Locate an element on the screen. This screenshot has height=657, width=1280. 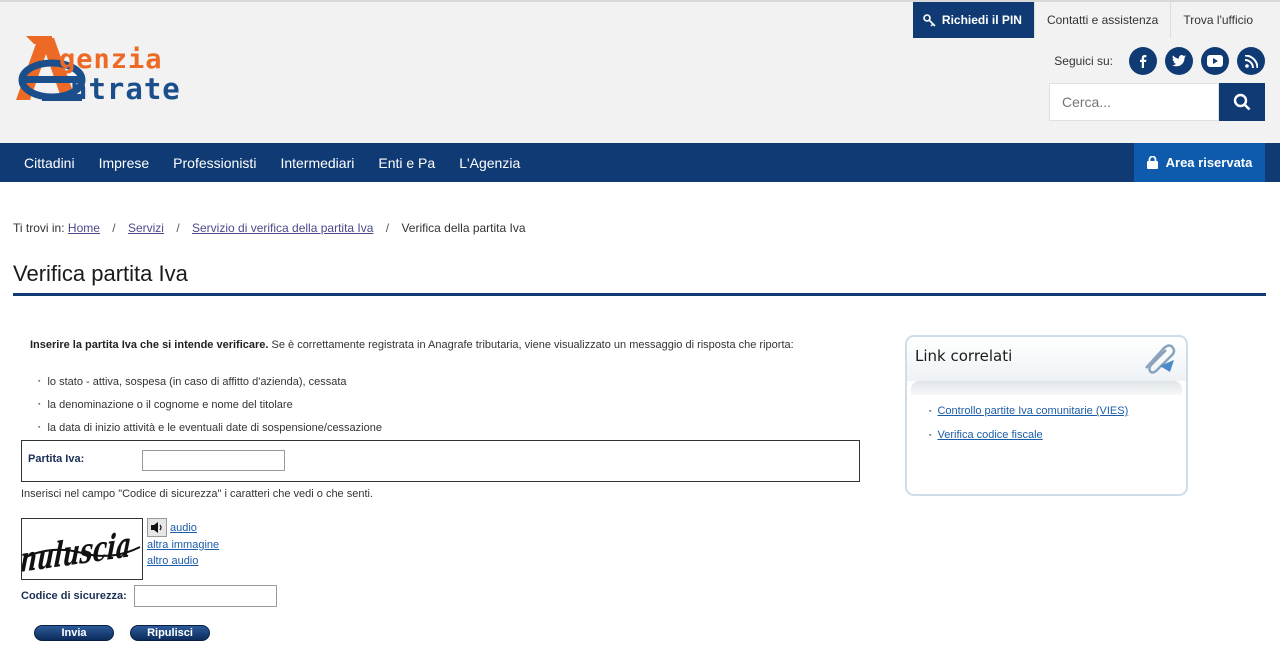
youtube-icon is located at coordinates (1215, 61).